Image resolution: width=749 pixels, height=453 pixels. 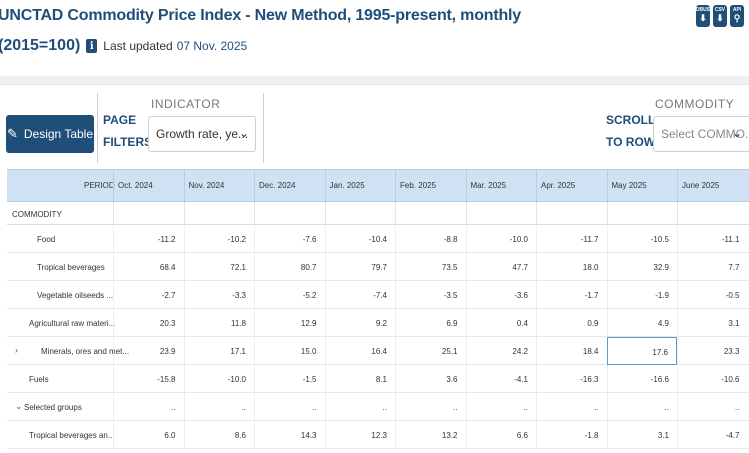 I want to click on table-cell: 16.4, so click(x=360, y=351).